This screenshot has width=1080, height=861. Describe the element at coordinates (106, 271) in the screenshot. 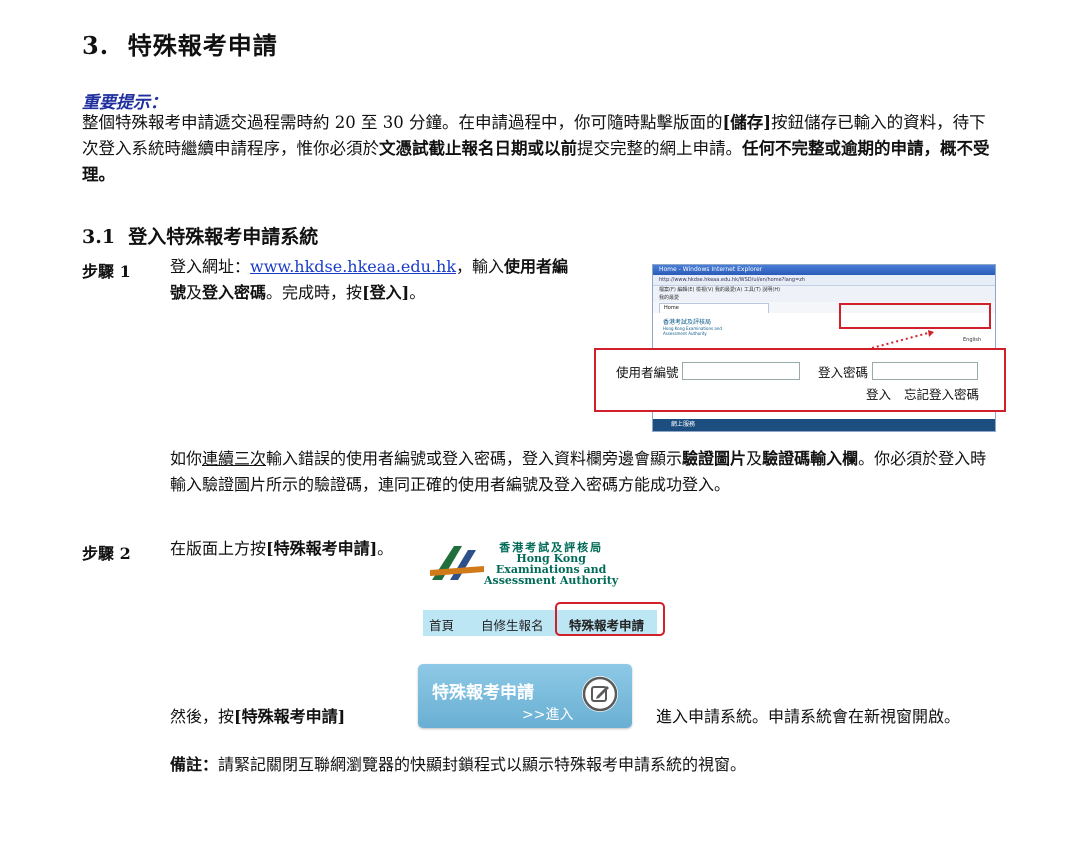

I see `step1-label: 步驟 1` at that location.